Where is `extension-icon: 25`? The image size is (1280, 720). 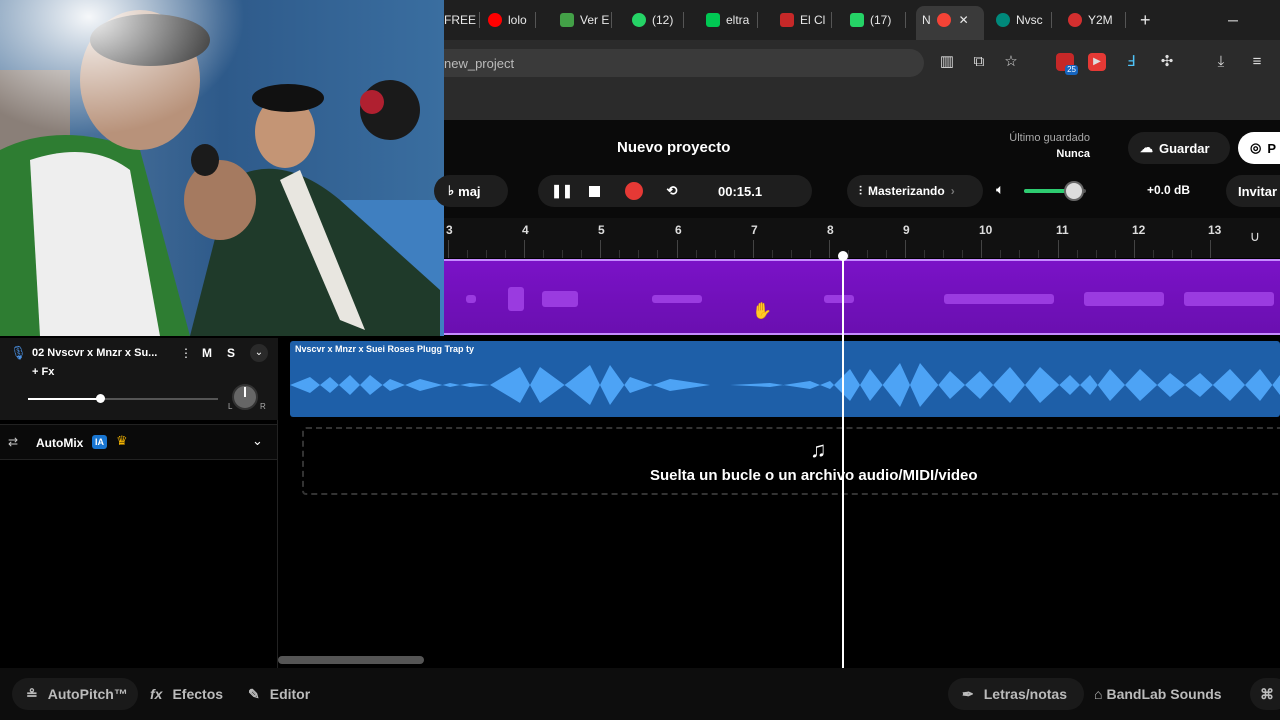
extension-icon: 25 is located at coordinates (1067, 64).